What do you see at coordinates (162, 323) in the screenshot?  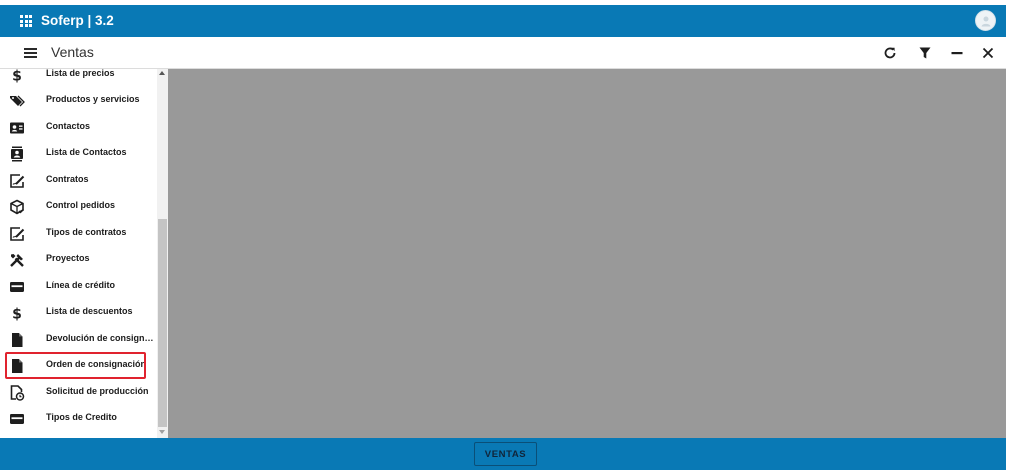 I see `scrollbar-thumb` at bounding box center [162, 323].